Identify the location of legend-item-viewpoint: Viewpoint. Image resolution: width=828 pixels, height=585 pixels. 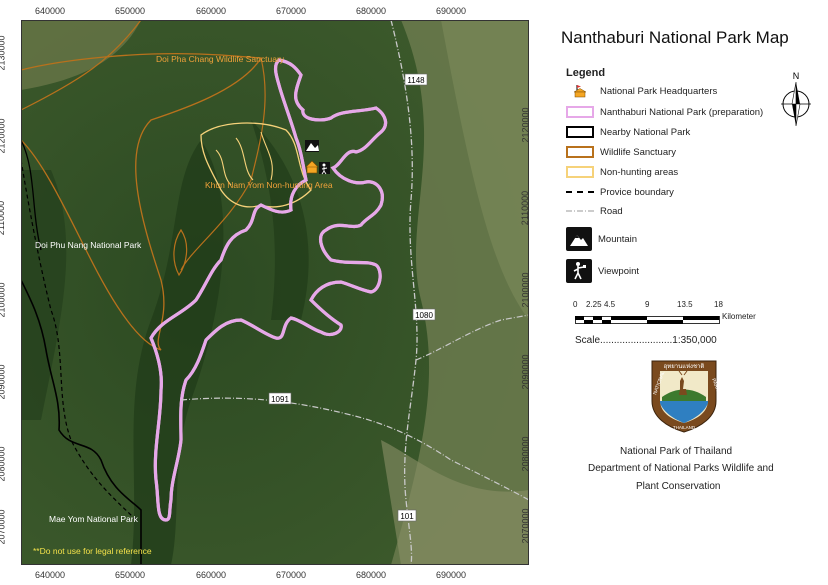
(602, 271).